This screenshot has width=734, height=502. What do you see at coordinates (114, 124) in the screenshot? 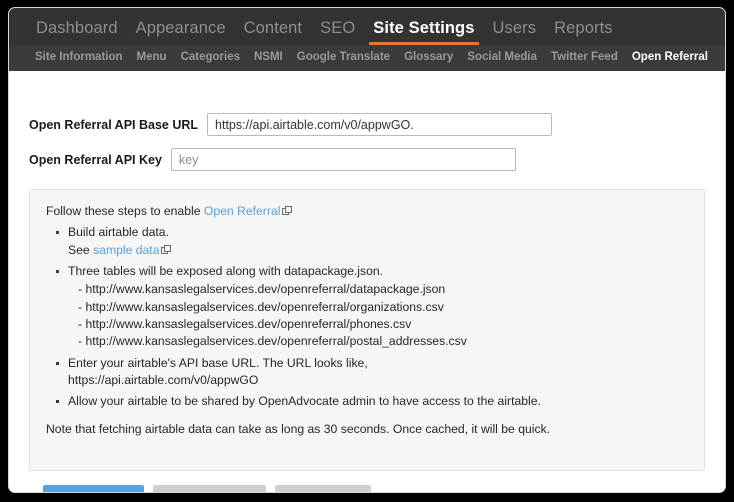
I see `base-url-label: Open Referral API Base URL` at bounding box center [114, 124].